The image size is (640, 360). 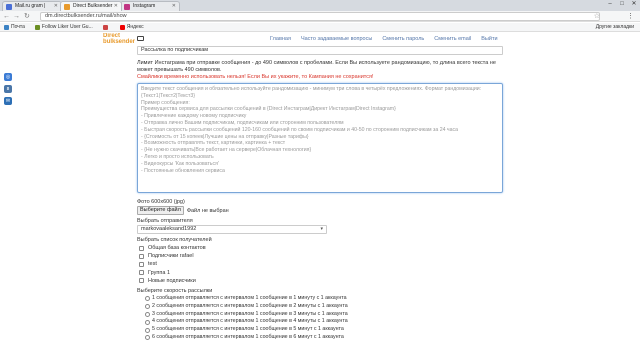 I want to click on other-bookmarks: Другие закладки, so click(x=615, y=27).